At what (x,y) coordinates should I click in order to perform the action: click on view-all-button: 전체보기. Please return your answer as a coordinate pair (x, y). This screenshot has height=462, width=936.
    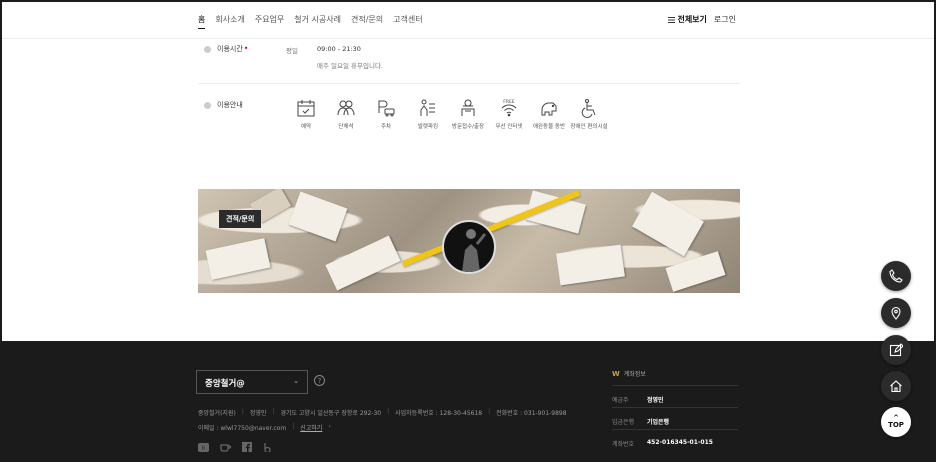
    Looking at the image, I should click on (687, 19).